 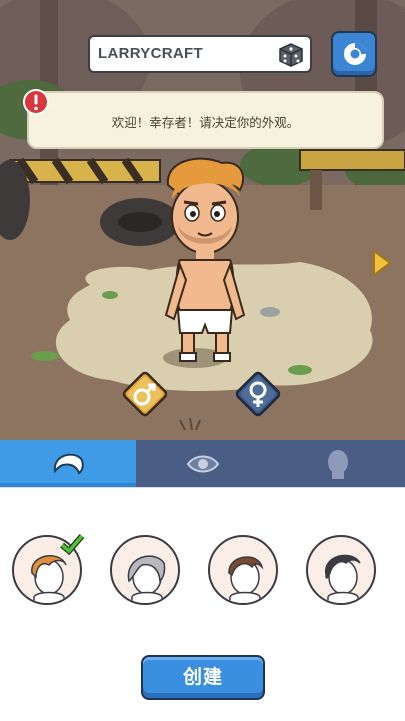 What do you see at coordinates (381, 263) in the screenshot?
I see `next-arrow-icon` at bounding box center [381, 263].